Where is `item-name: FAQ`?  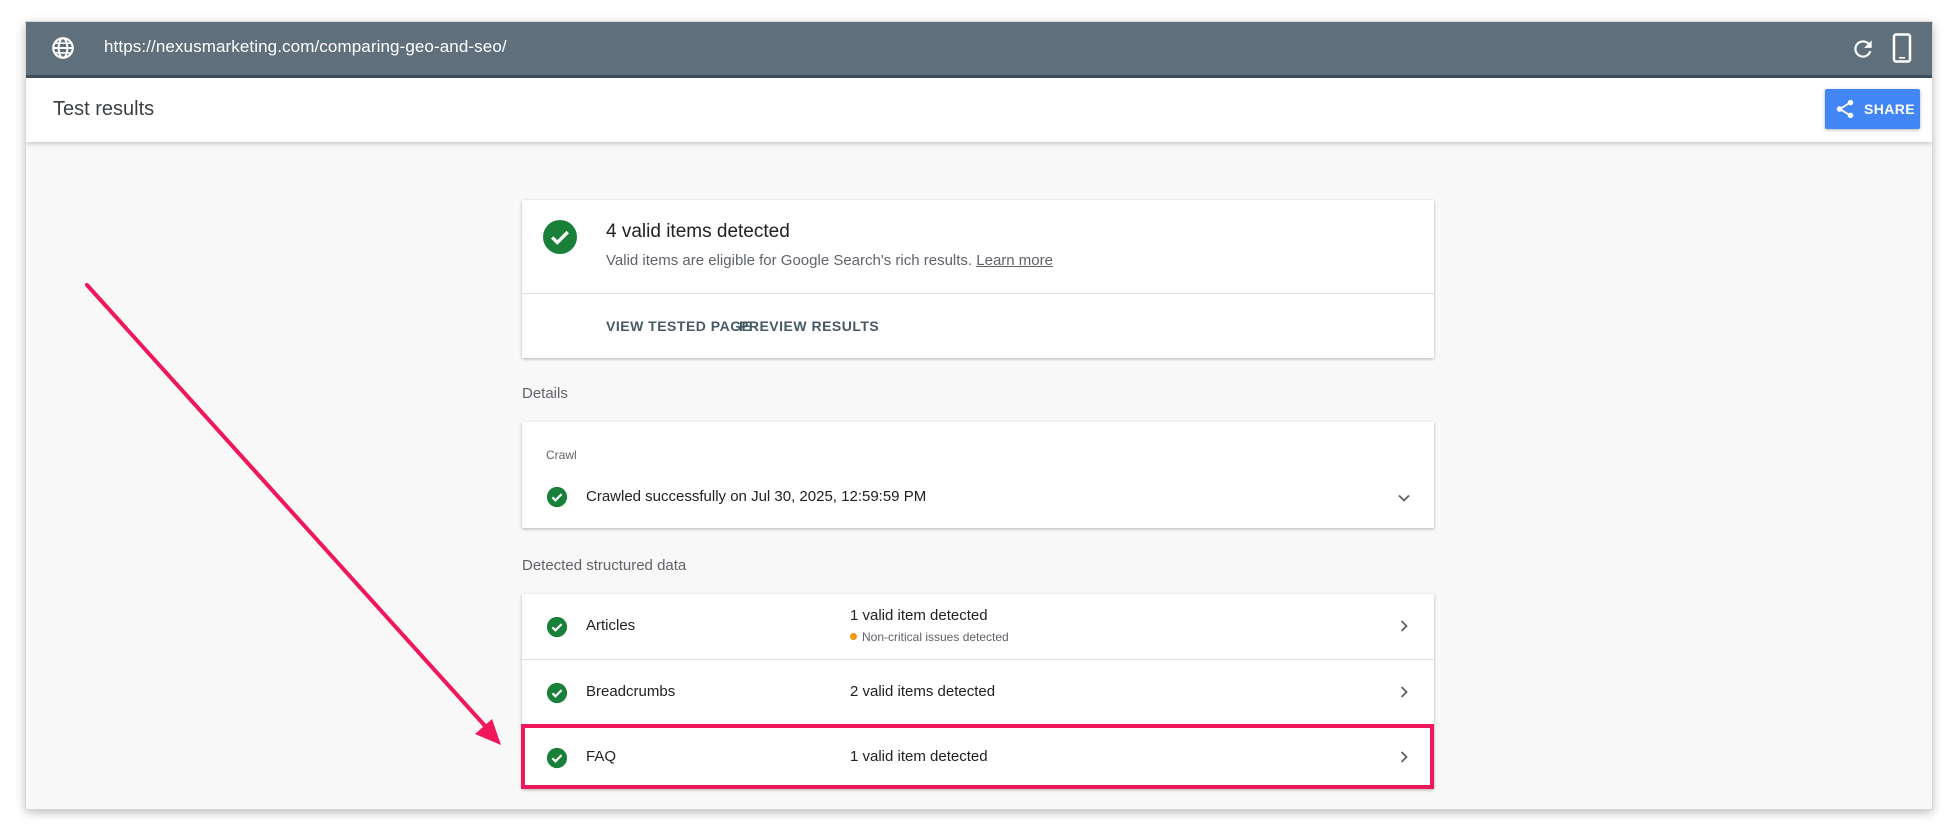 item-name: FAQ is located at coordinates (601, 756).